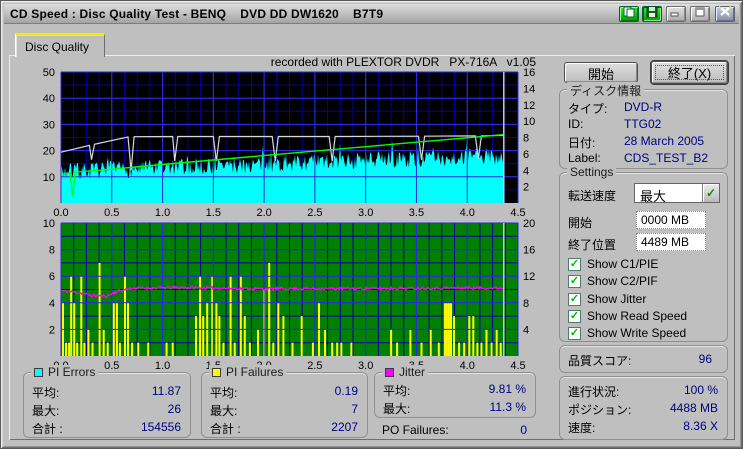 Image resolution: width=743 pixels, height=449 pixels. Describe the element at coordinates (693, 408) in the screenshot. I see `position-value: 4488 MB` at that location.